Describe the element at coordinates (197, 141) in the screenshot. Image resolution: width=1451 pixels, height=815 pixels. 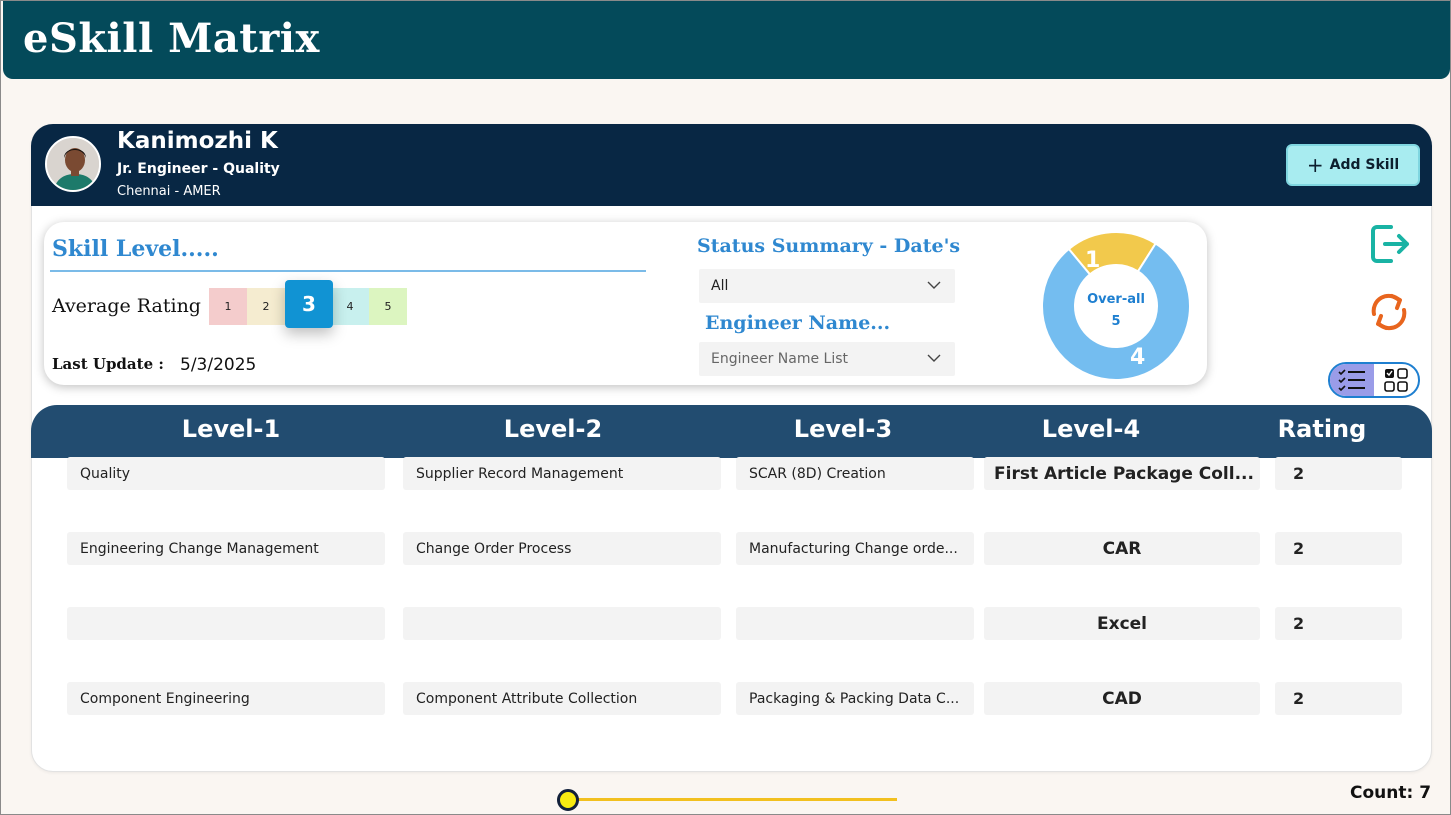
I see `profile-name: Kanimozhi K` at that location.